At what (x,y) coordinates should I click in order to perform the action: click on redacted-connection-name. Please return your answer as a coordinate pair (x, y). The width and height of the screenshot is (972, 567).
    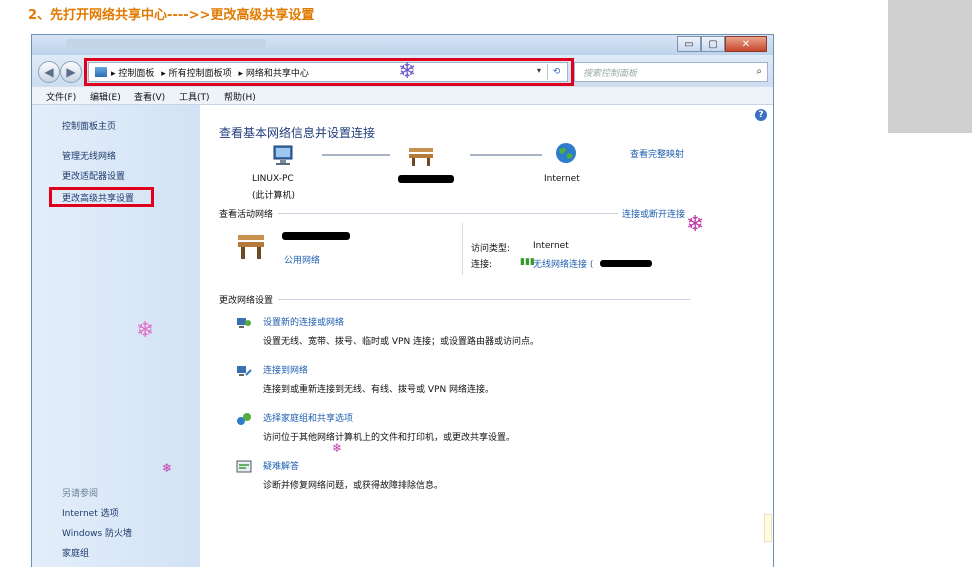
    Looking at the image, I should click on (626, 263).